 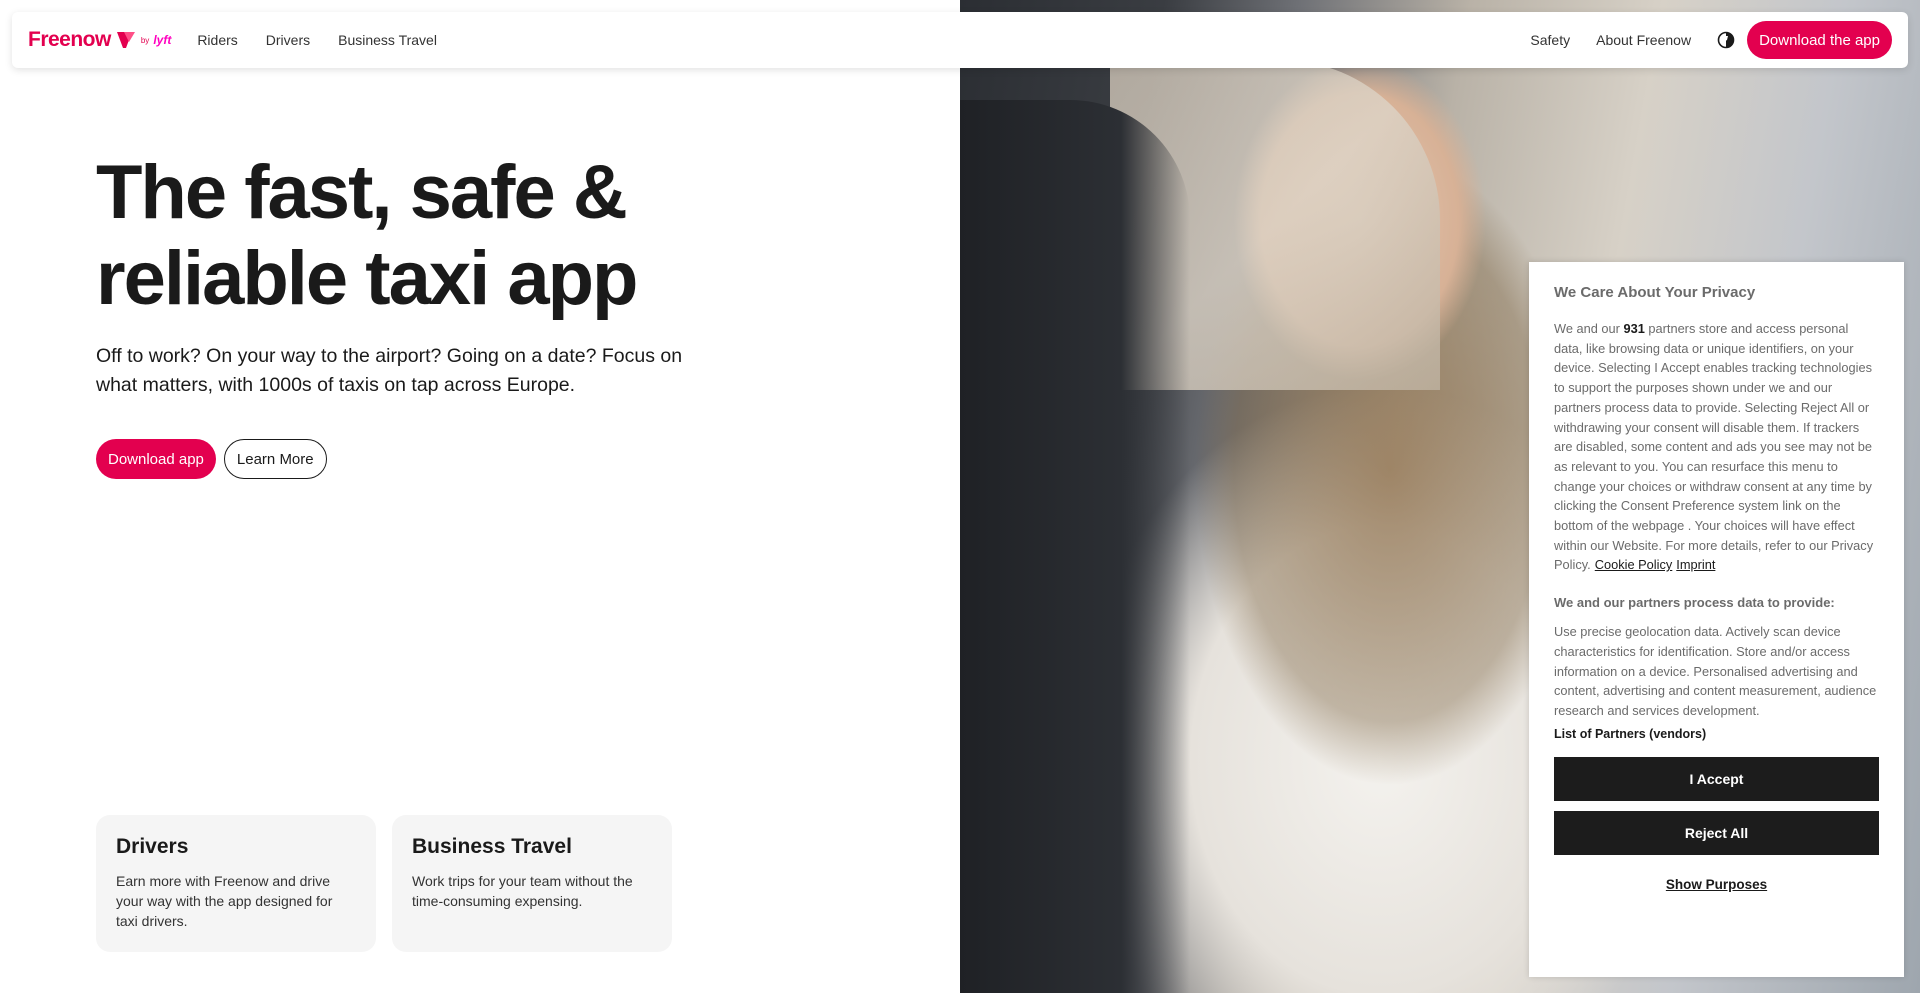 I want to click on freenow-logo: Freenow by lyft, so click(x=99, y=40).